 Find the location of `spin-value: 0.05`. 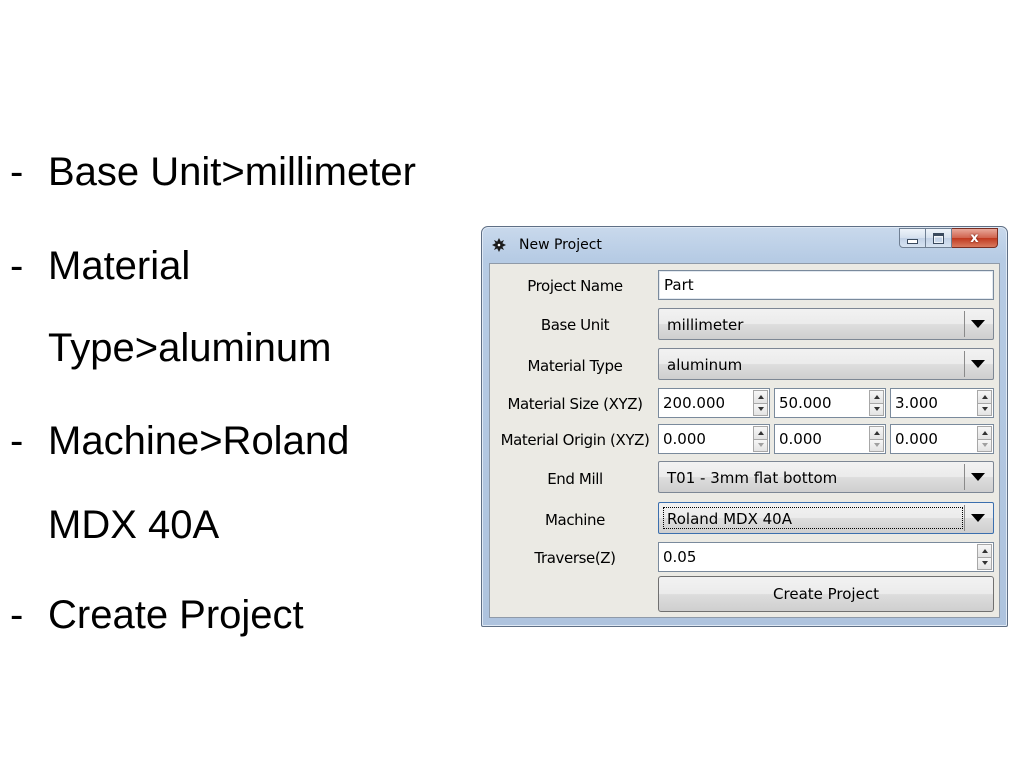

spin-value: 0.05 is located at coordinates (680, 557).